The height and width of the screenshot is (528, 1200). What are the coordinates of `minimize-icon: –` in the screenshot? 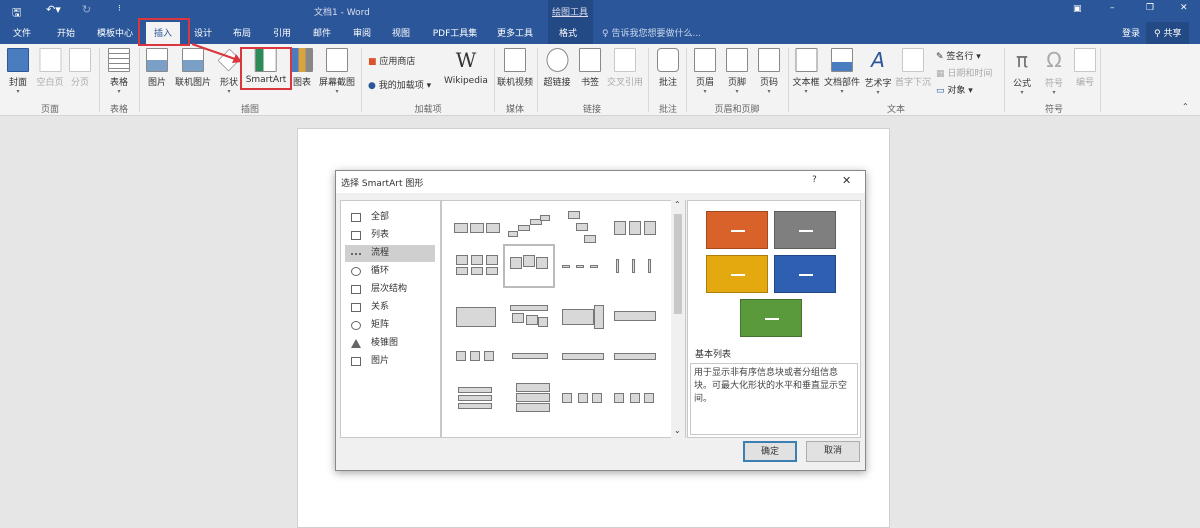 It's located at (1112, 8).